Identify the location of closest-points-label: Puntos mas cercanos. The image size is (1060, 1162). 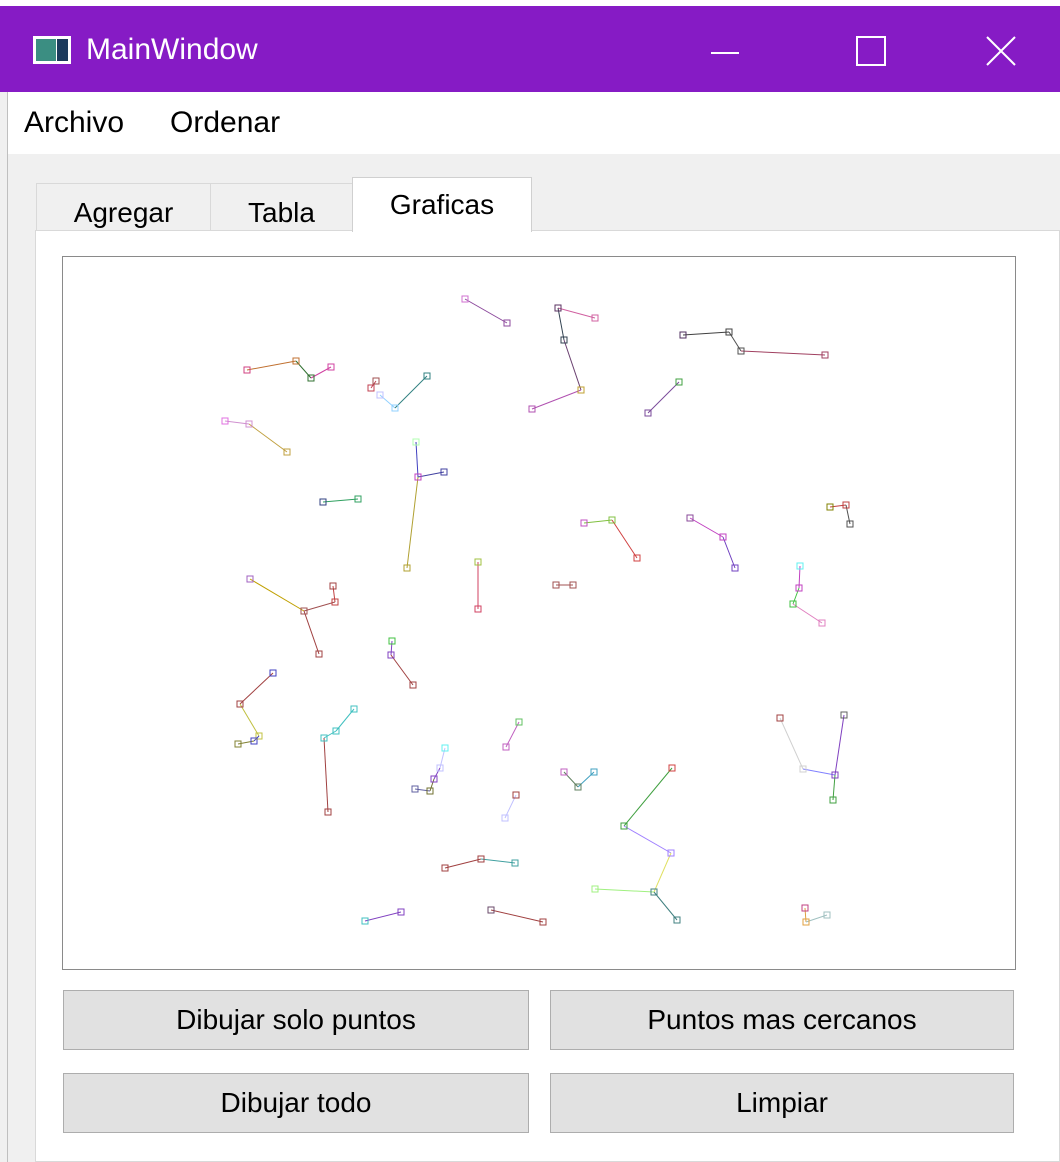
(782, 1019).